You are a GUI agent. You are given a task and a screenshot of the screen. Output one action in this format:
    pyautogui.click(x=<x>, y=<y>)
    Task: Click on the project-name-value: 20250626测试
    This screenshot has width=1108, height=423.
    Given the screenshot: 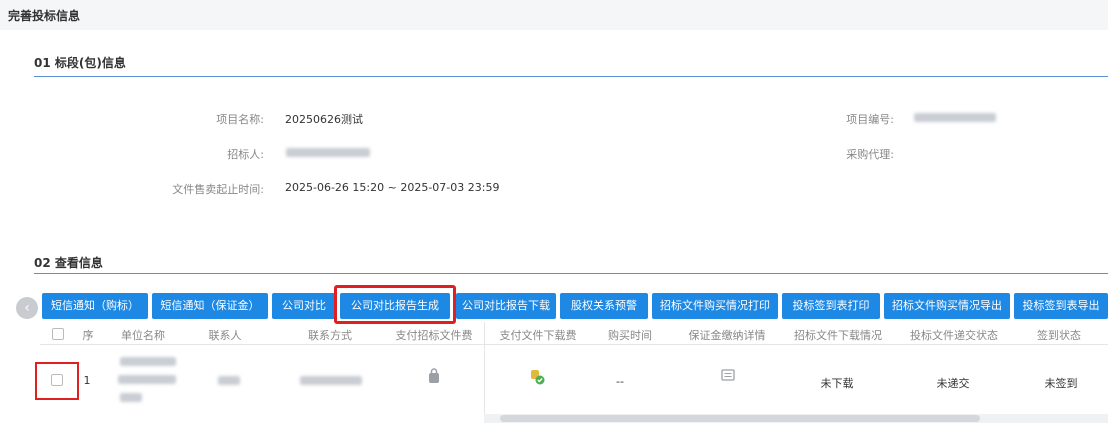 What is the action you would take?
    pyautogui.click(x=324, y=119)
    